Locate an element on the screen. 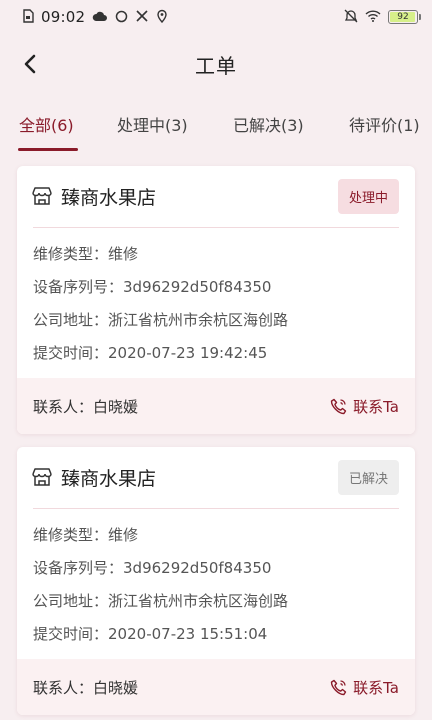  field-value: 2020-07-23 19:42:45 is located at coordinates (188, 353).